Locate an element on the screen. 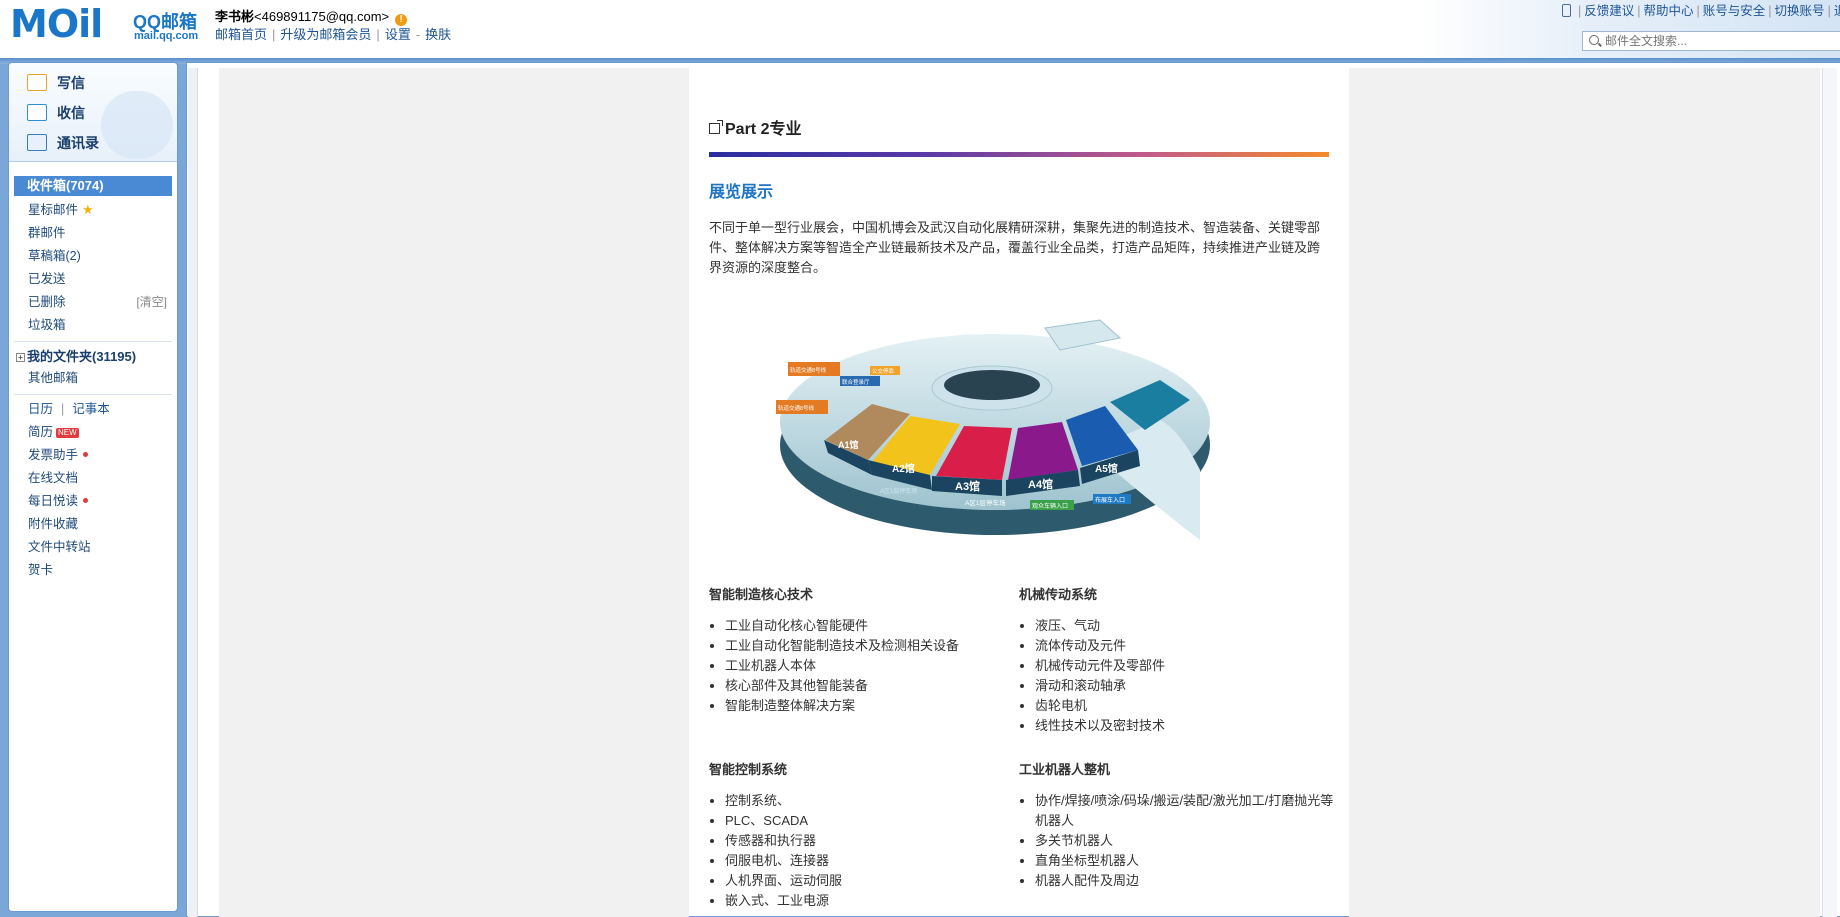 This screenshot has width=1840, height=917. parking-label: A区1层停车场 is located at coordinates (985, 502).